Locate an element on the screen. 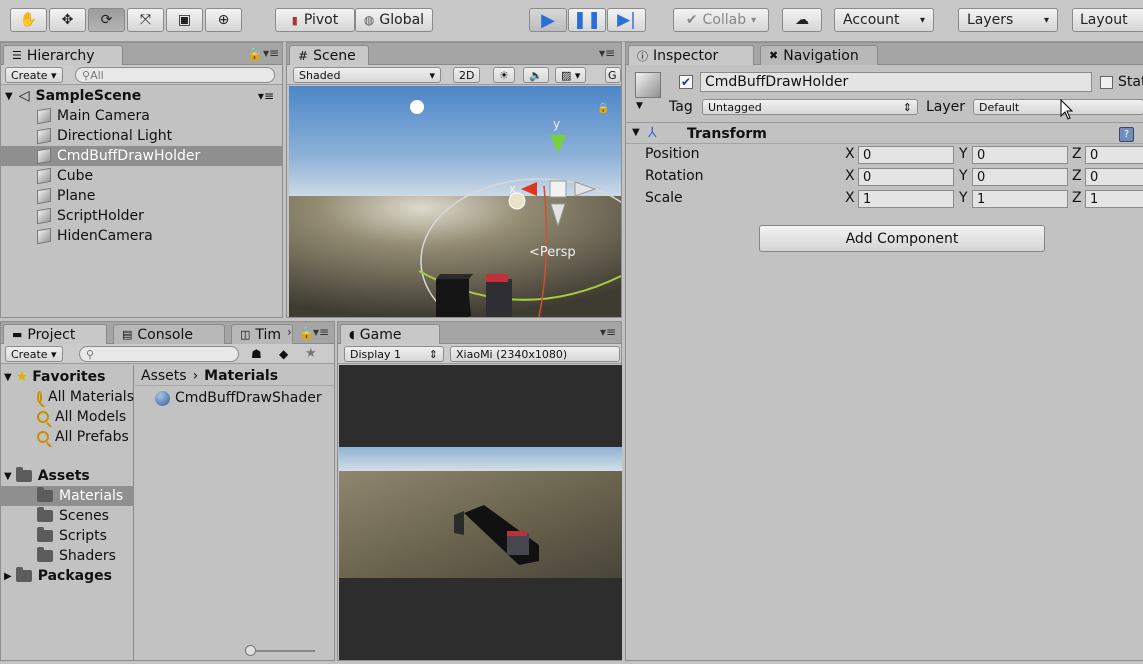 This screenshot has width=1143, height=664. rotate-tool-button: ⟳ is located at coordinates (106, 20).